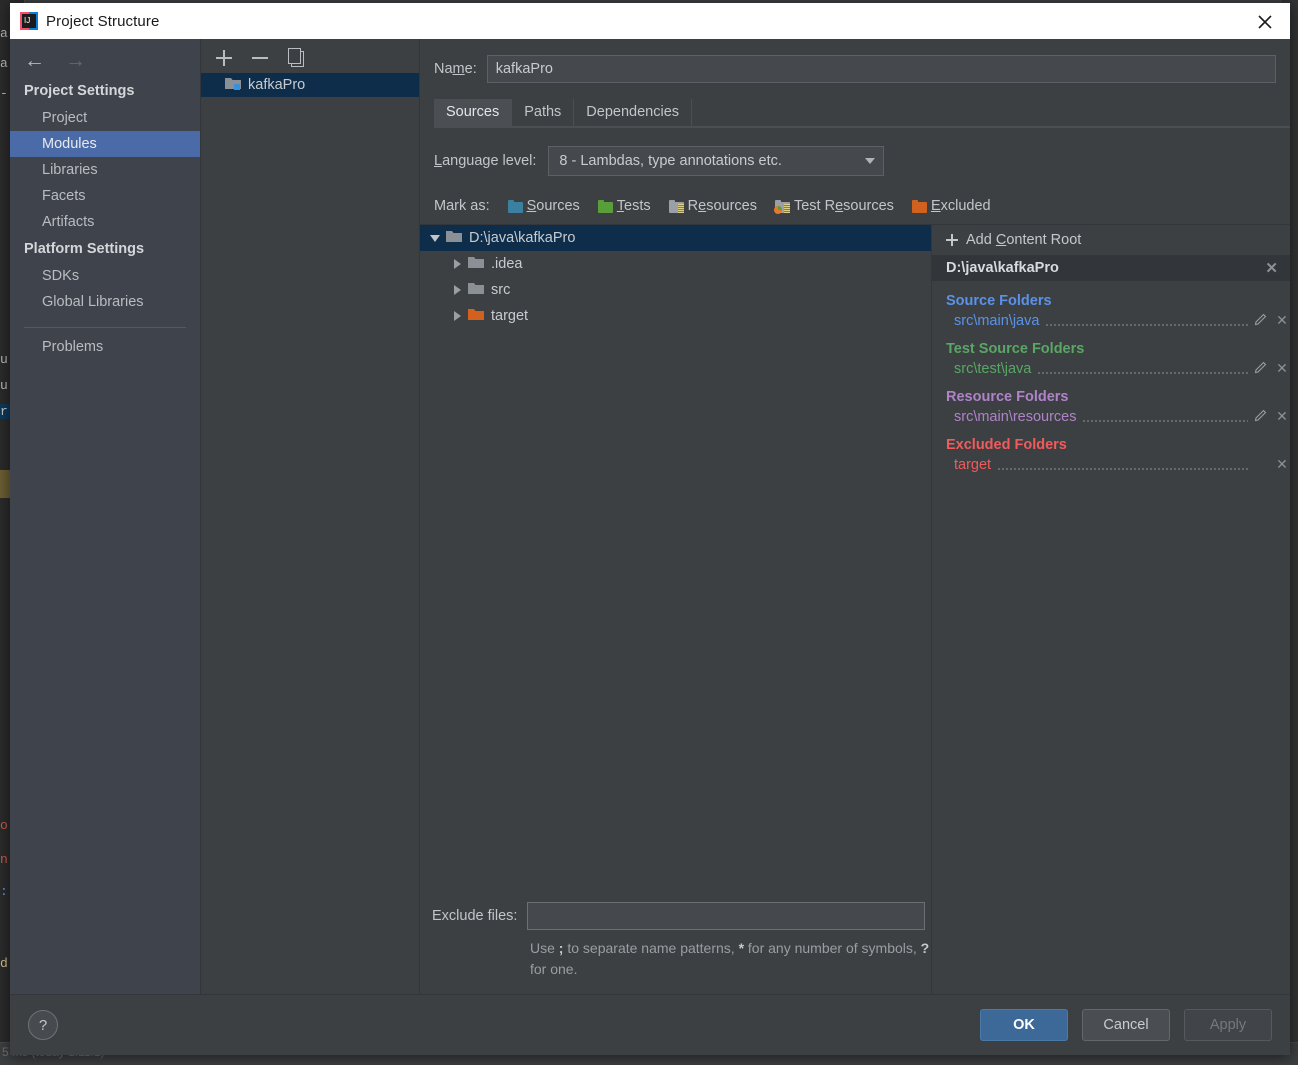 The height and width of the screenshot is (1065, 1298). I want to click on folder-resources-icon, so click(676, 206).